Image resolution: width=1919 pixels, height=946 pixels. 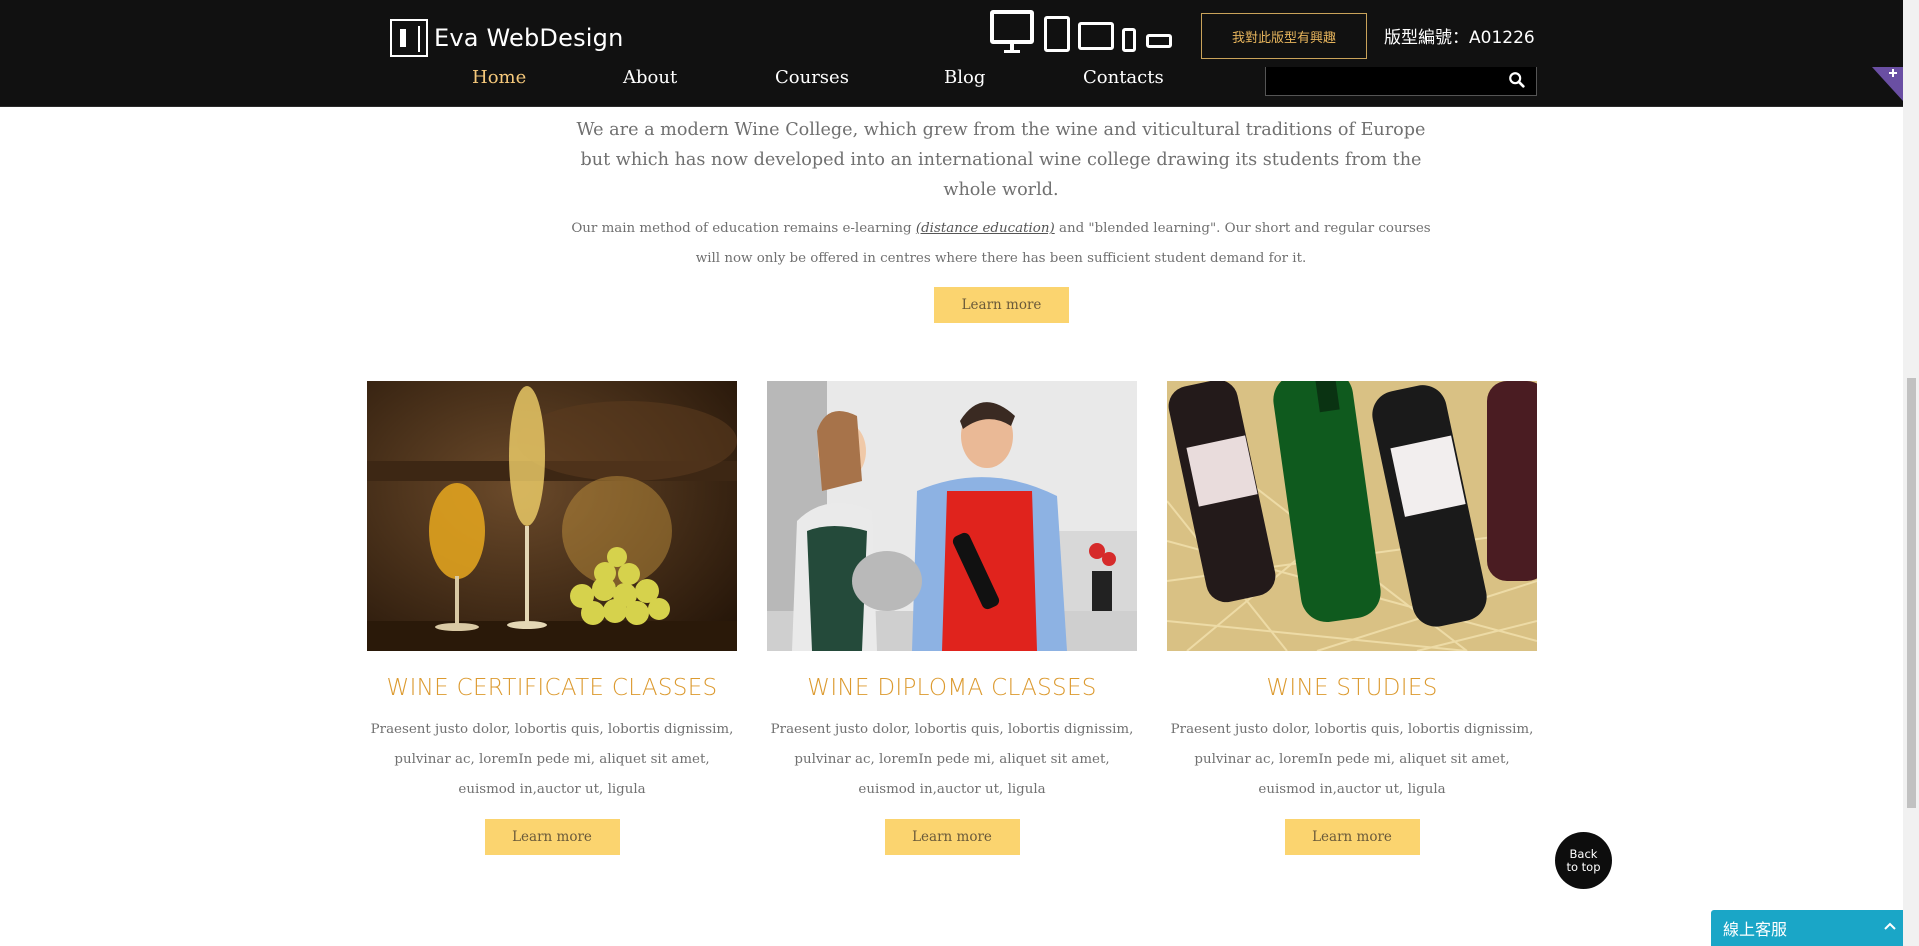 I want to click on logo-mark-icon, so click(x=409, y=38).